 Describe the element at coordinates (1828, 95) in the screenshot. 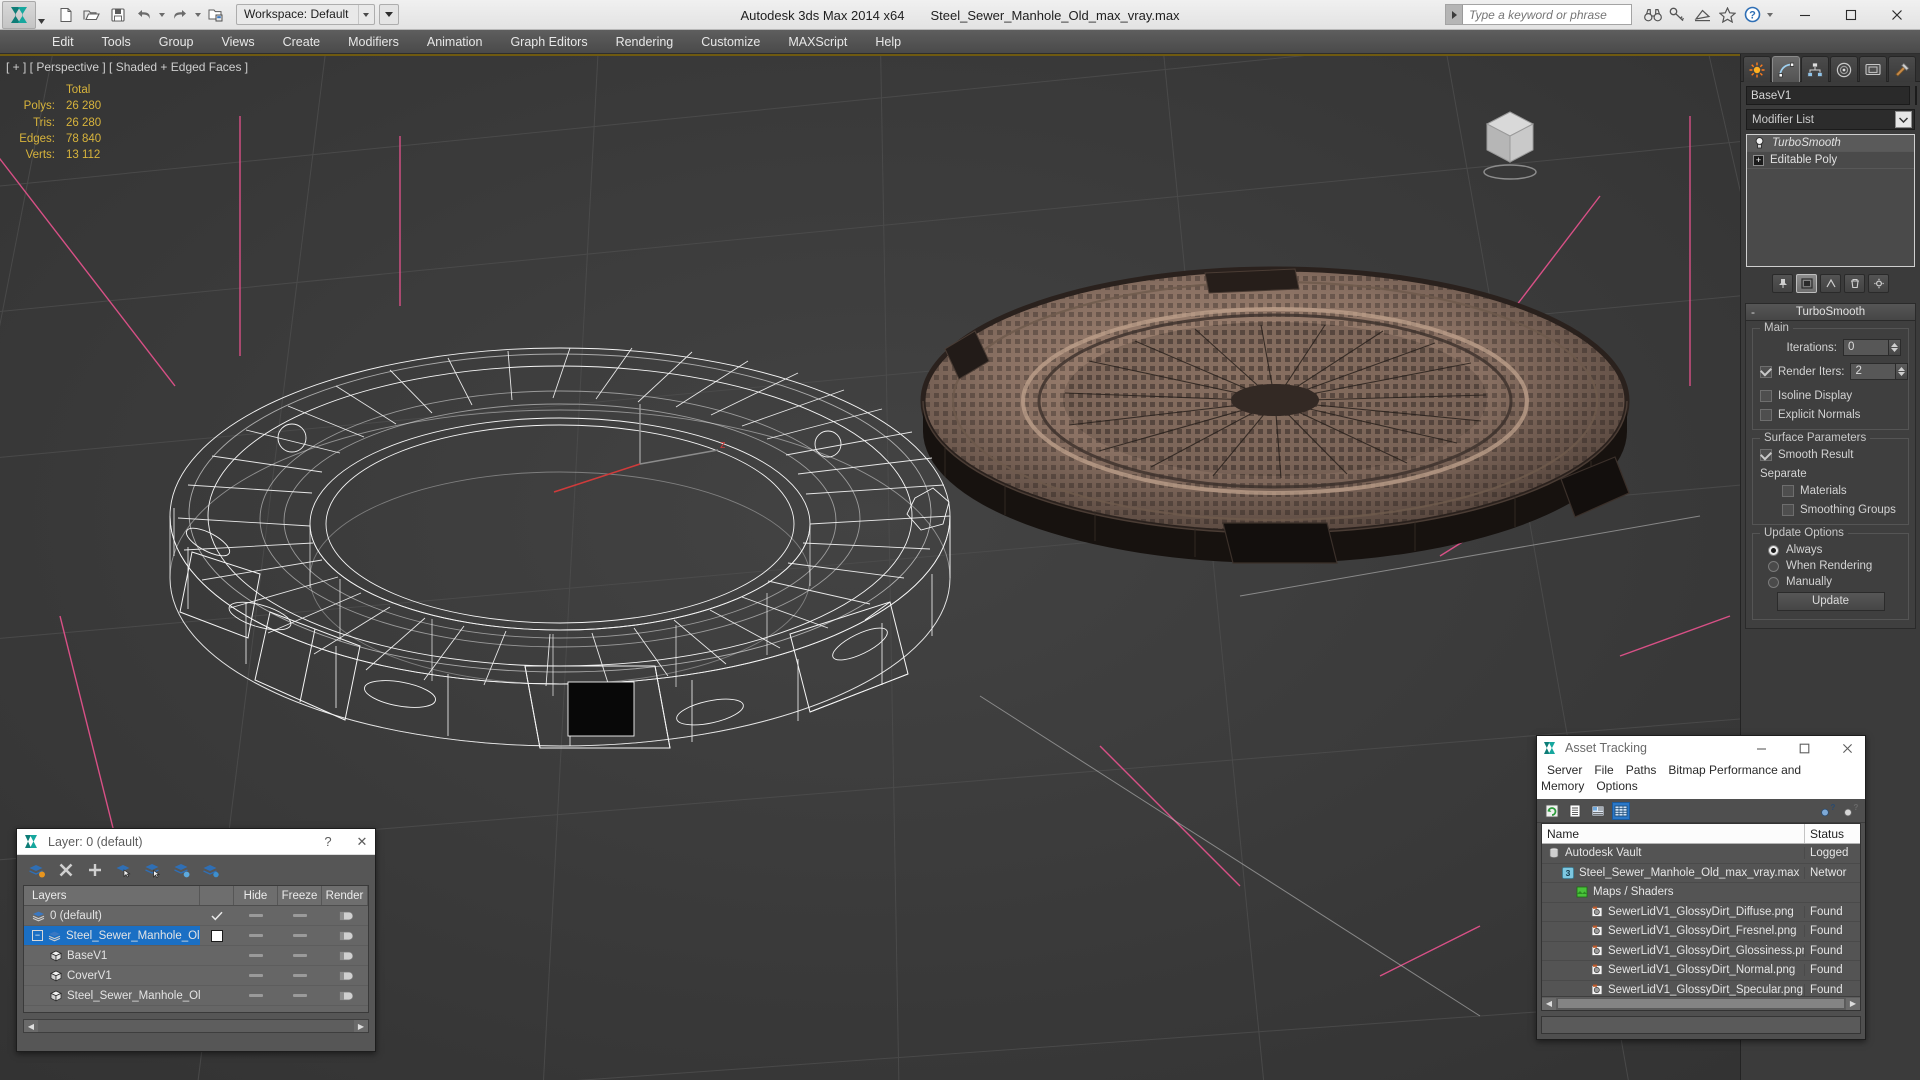

I see `object-name-field` at that location.